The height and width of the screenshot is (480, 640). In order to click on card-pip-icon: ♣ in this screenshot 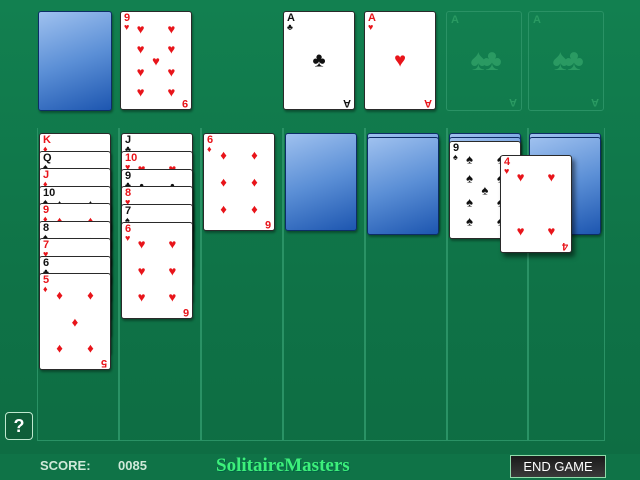, I will do `click(319, 60)`.